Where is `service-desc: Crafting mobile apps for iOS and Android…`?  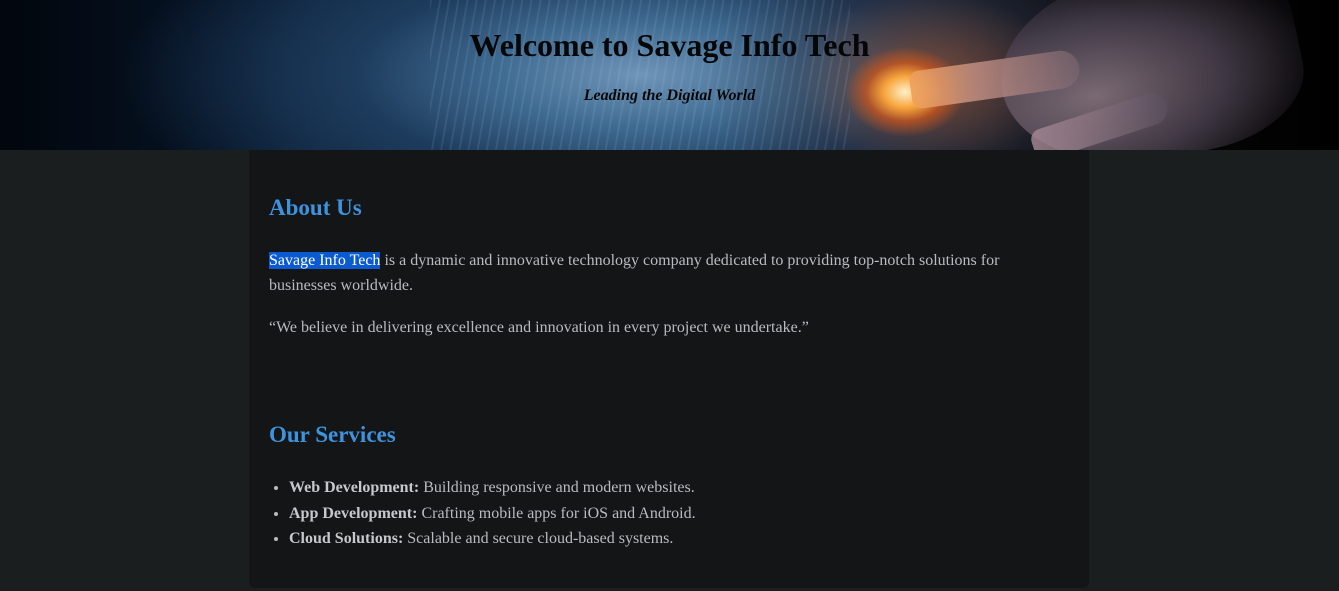 service-desc: Crafting mobile apps for iOS and Android… is located at coordinates (556, 513).